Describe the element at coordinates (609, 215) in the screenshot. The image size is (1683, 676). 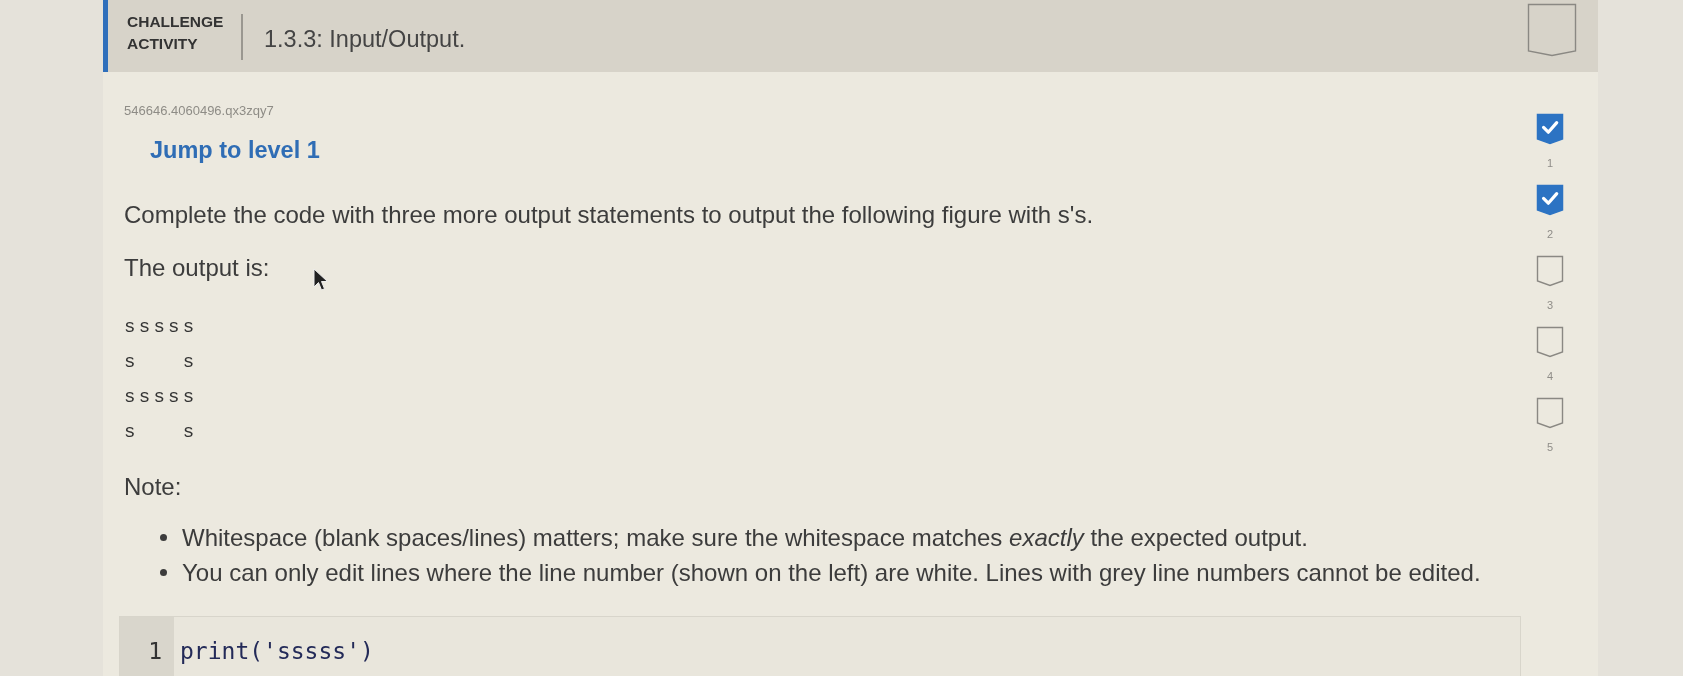
I see `instructions-text: Complete the code with three more output statements to output the following figure with s's.` at that location.